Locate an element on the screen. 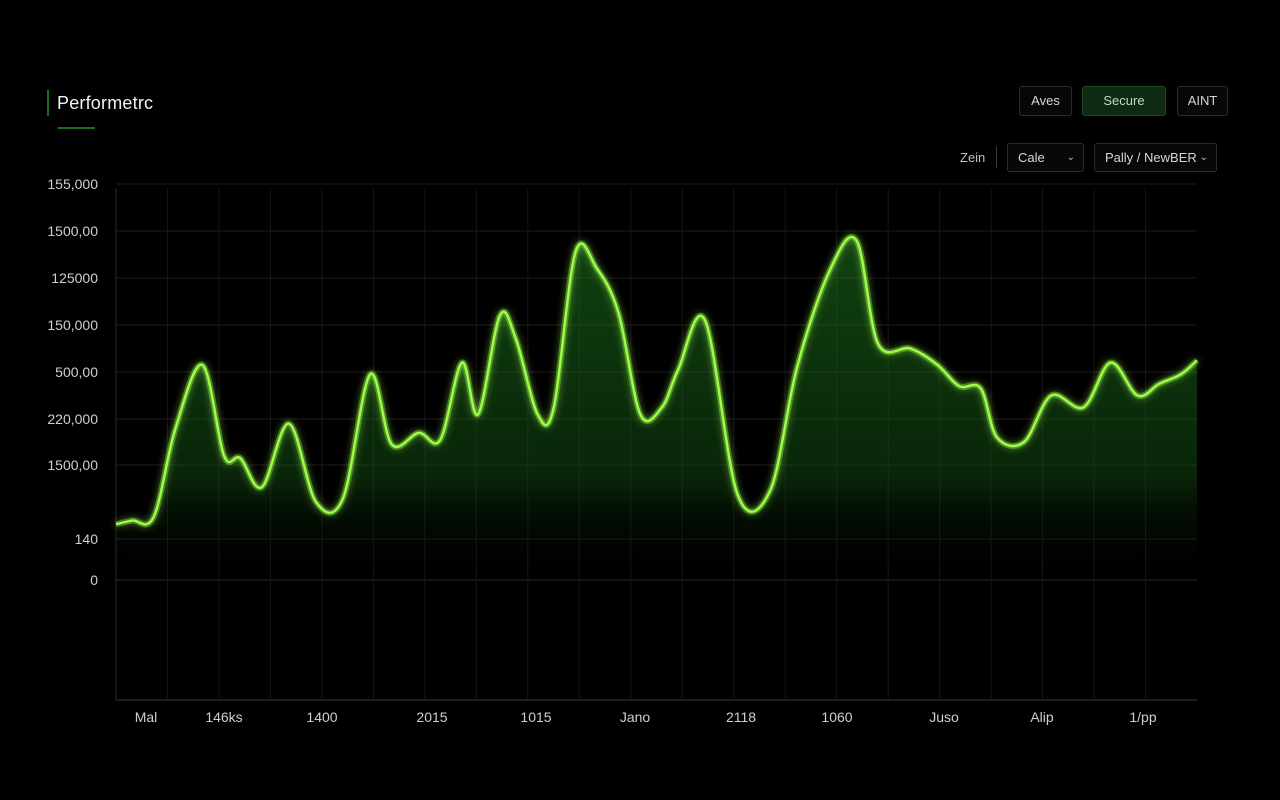 This screenshot has height=800, width=1280. x-tick-label: 1060 is located at coordinates (836, 717).